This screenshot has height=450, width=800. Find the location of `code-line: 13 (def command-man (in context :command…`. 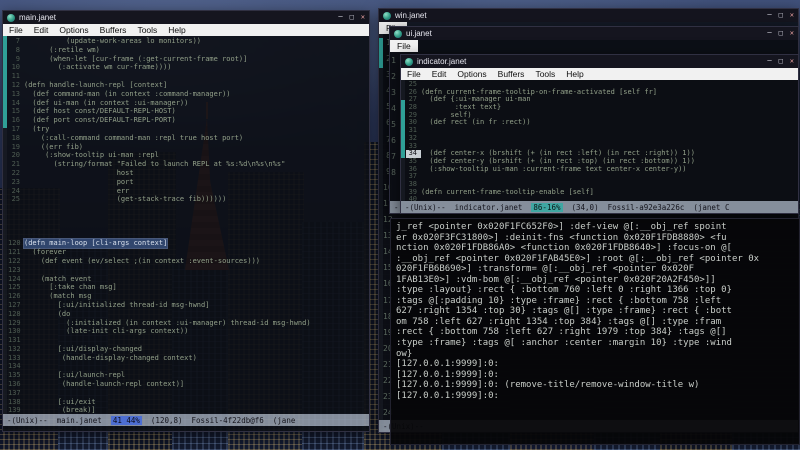

code-line: 13 (def command-man (in context :command… is located at coordinates (188, 94).